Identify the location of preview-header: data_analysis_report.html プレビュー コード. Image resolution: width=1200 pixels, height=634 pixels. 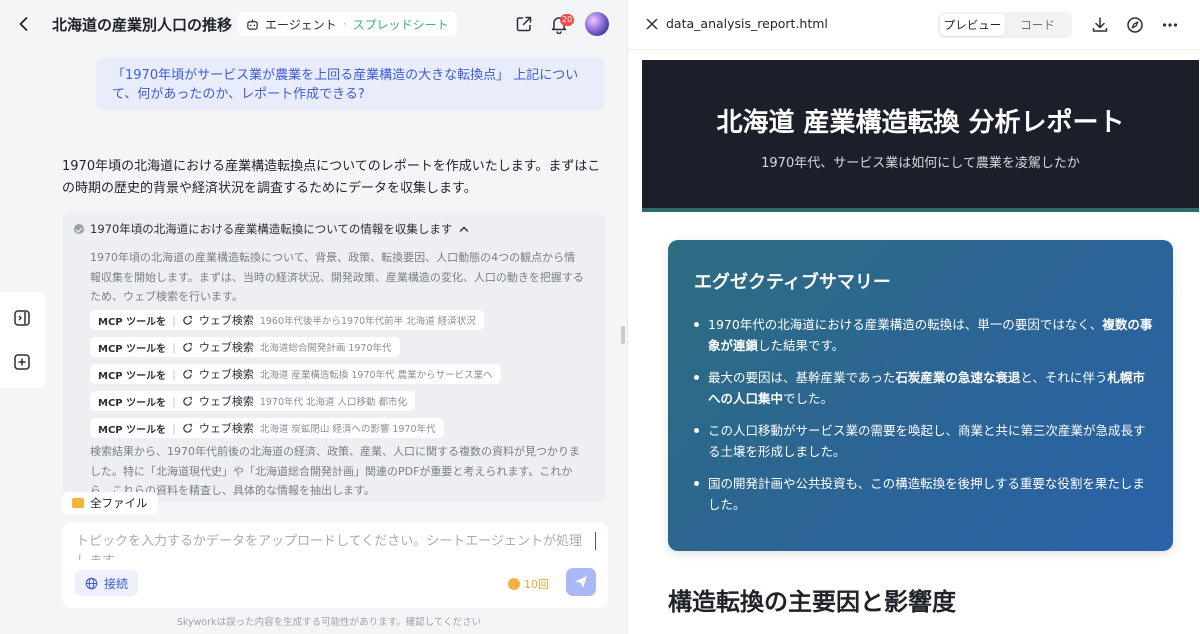
(914, 25).